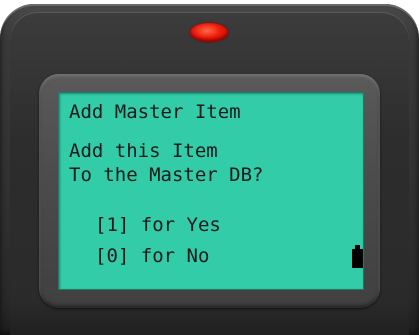  Describe the element at coordinates (143, 151) in the screenshot. I see `prompt-line-1: Add this Item` at that location.